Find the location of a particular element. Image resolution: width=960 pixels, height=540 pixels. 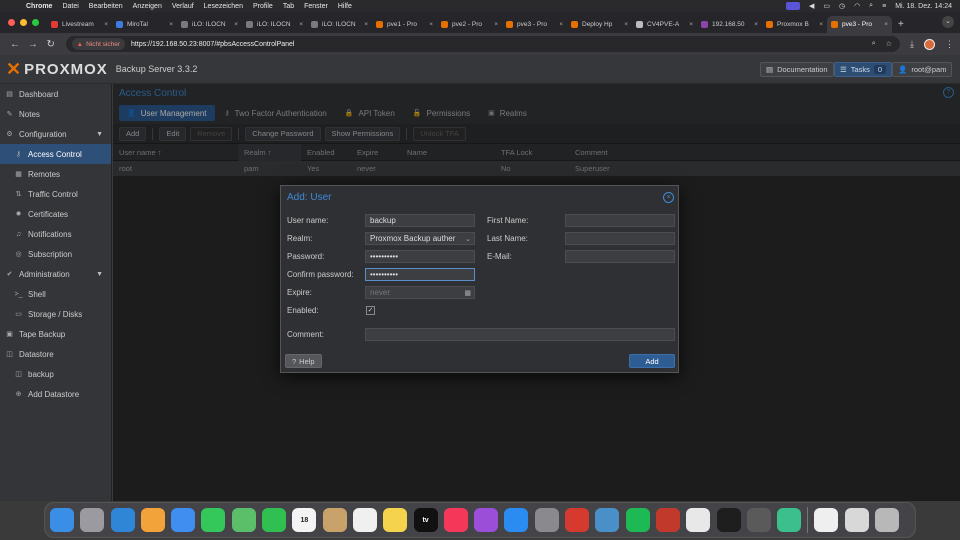

sidebar-item: ✹ Certificates is located at coordinates (55, 214).